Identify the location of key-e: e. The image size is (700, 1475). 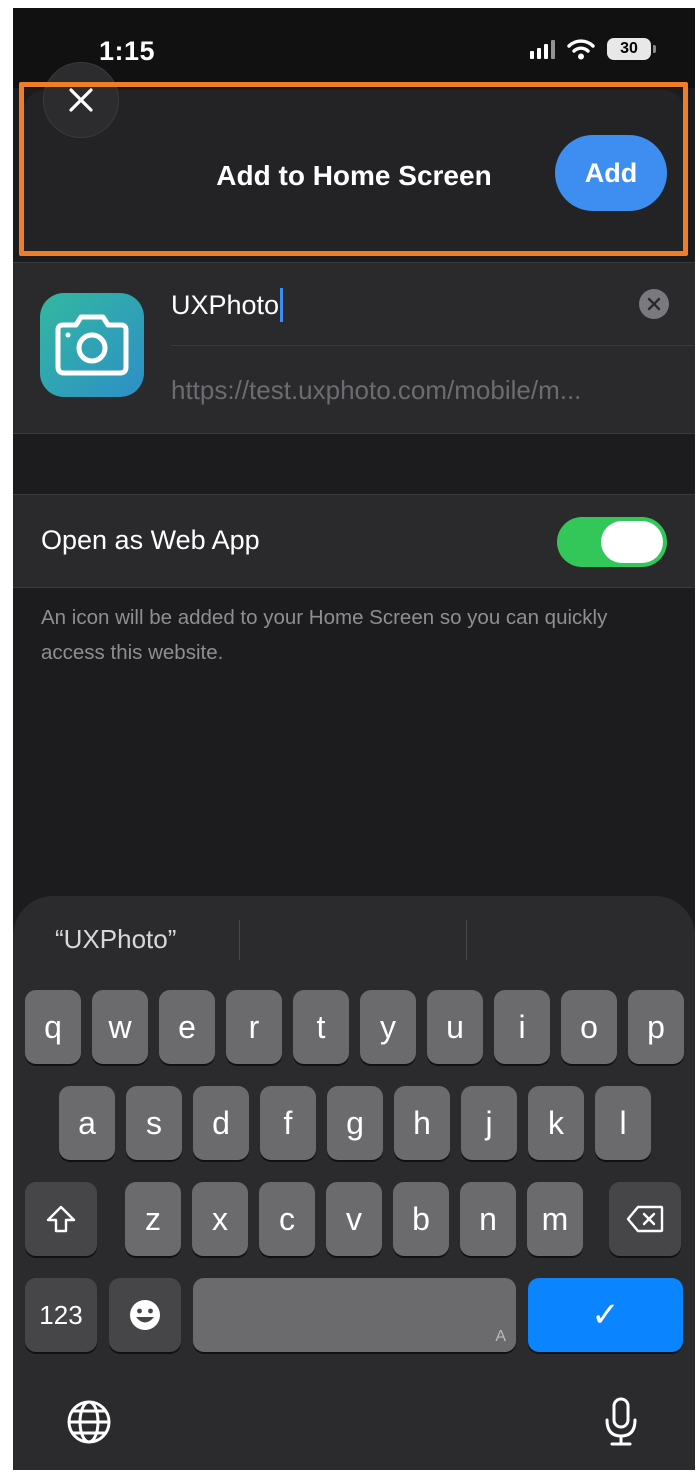
(187, 1027).